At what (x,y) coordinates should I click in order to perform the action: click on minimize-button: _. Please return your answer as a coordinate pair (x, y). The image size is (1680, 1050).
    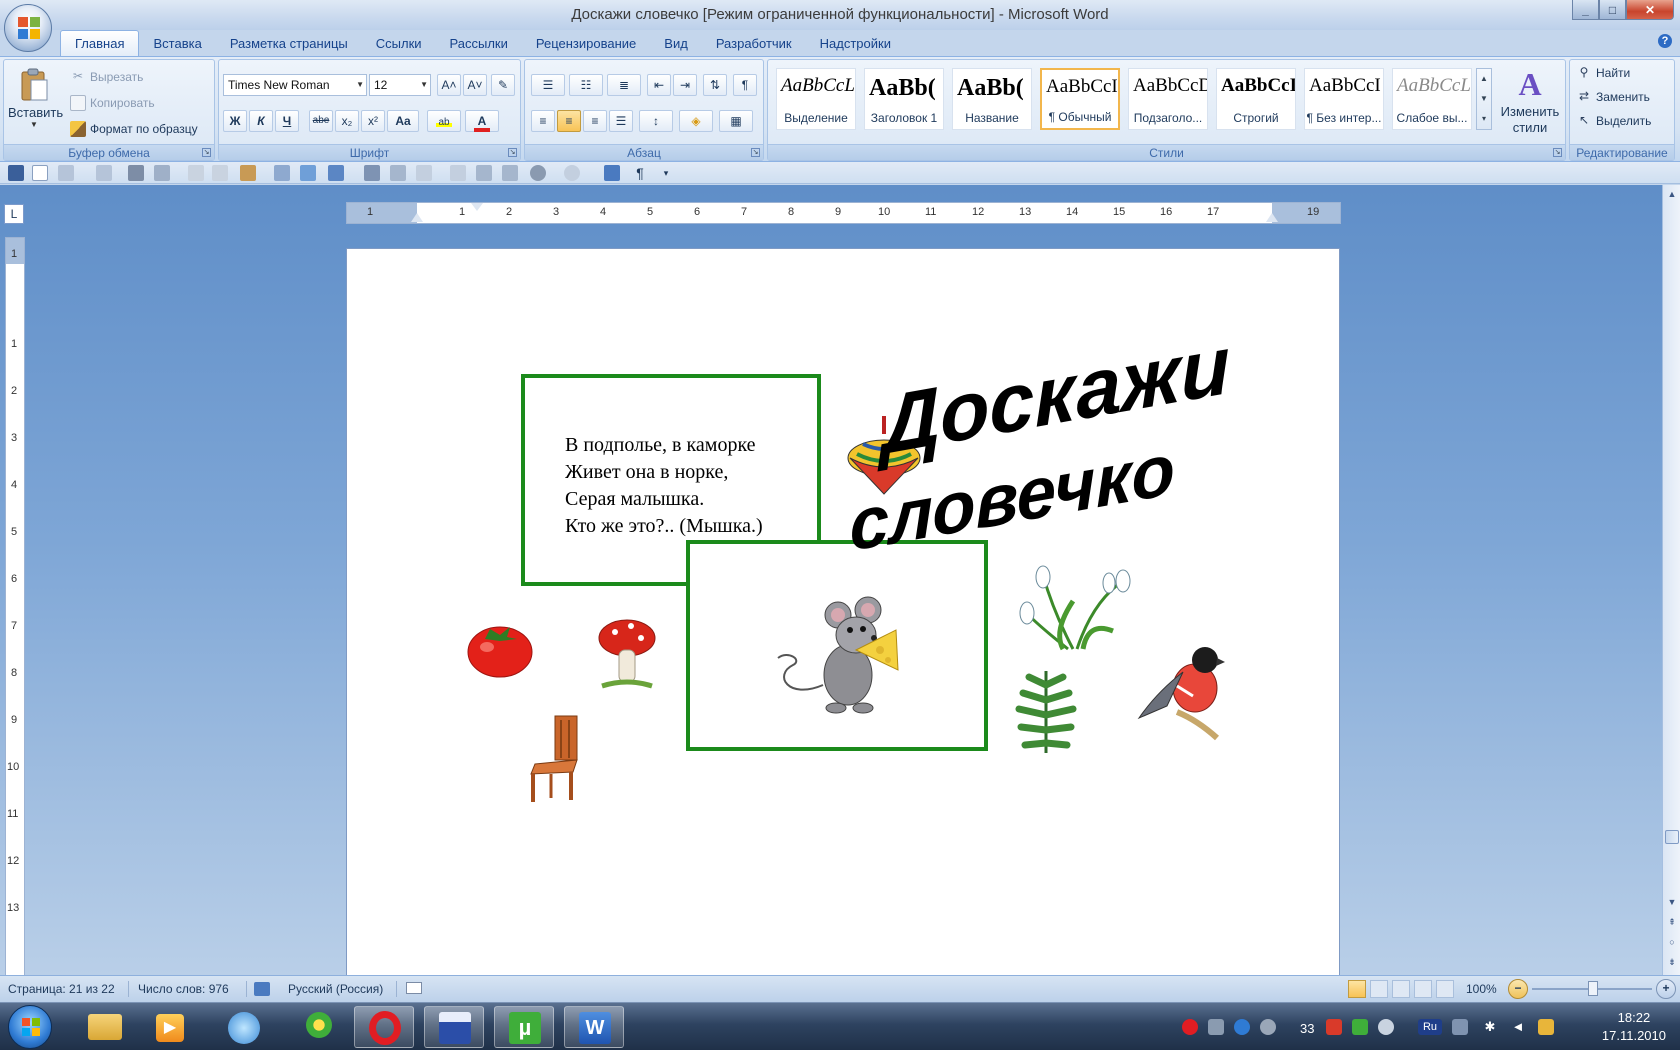
    Looking at the image, I should click on (1585, 10).